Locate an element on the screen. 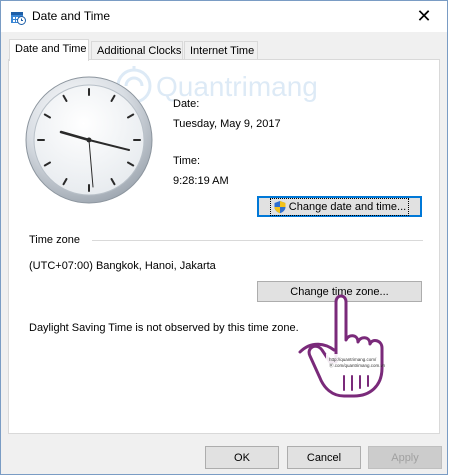 The height and width of the screenshot is (476, 449). ok-button: OK is located at coordinates (242, 457).